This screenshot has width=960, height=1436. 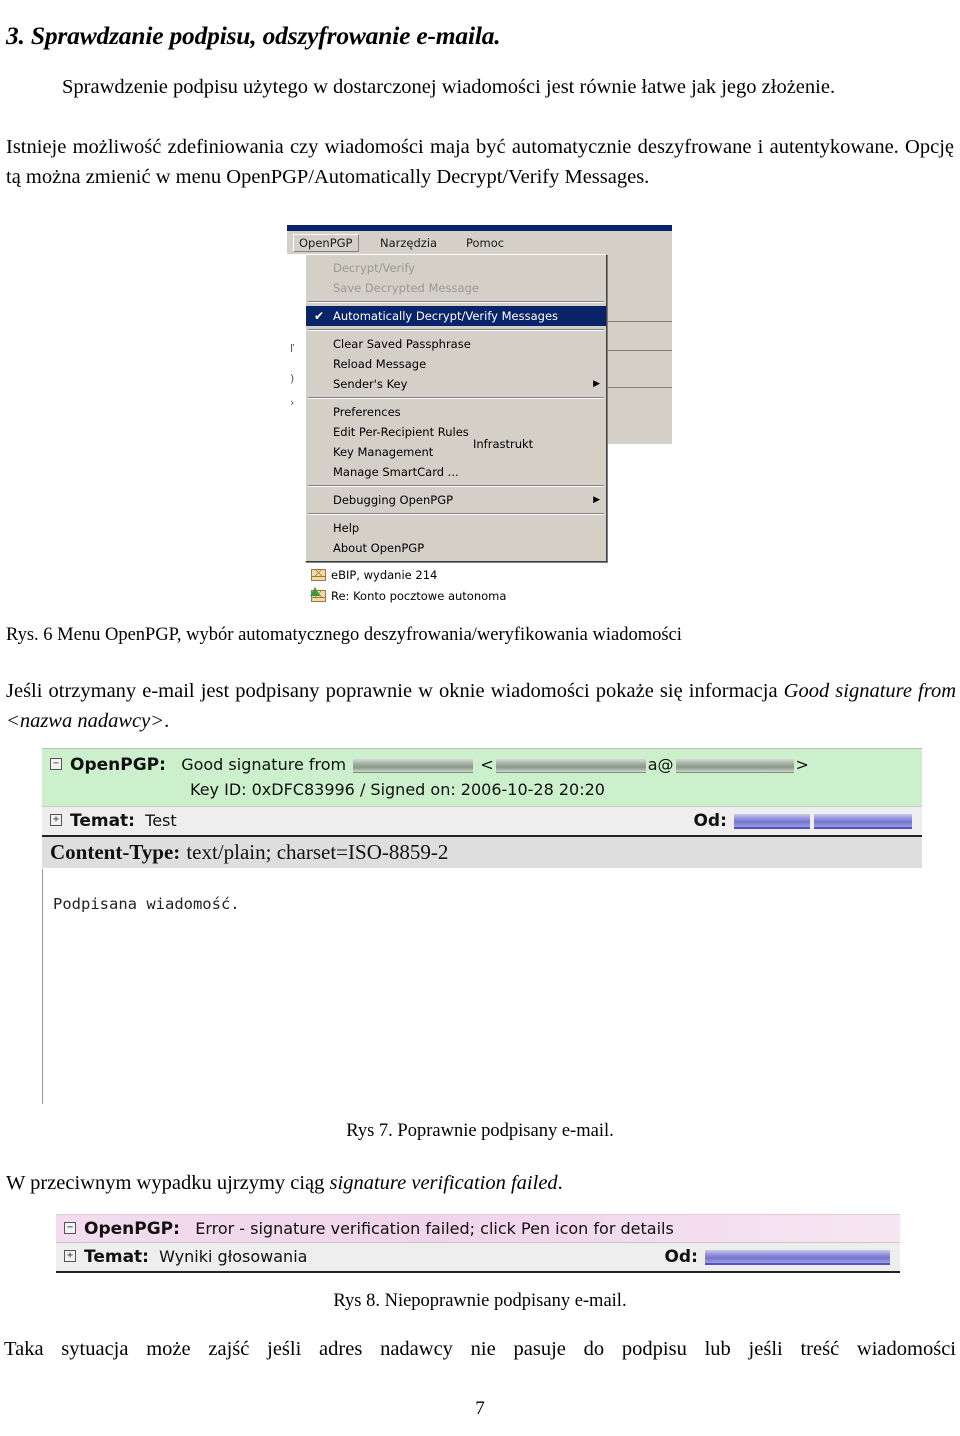 What do you see at coordinates (384, 575) in the screenshot?
I see `message-subject: eBIP, wydanie 214` at bounding box center [384, 575].